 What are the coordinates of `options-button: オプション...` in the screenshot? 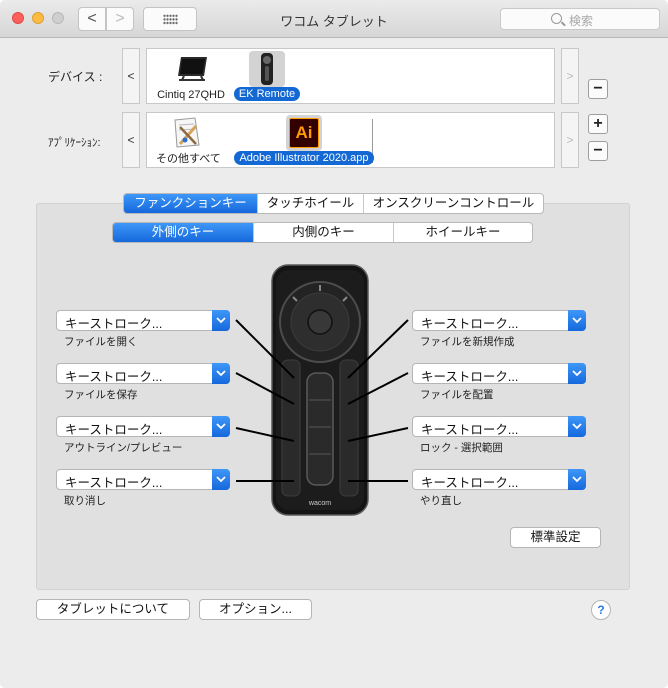 It's located at (255, 609).